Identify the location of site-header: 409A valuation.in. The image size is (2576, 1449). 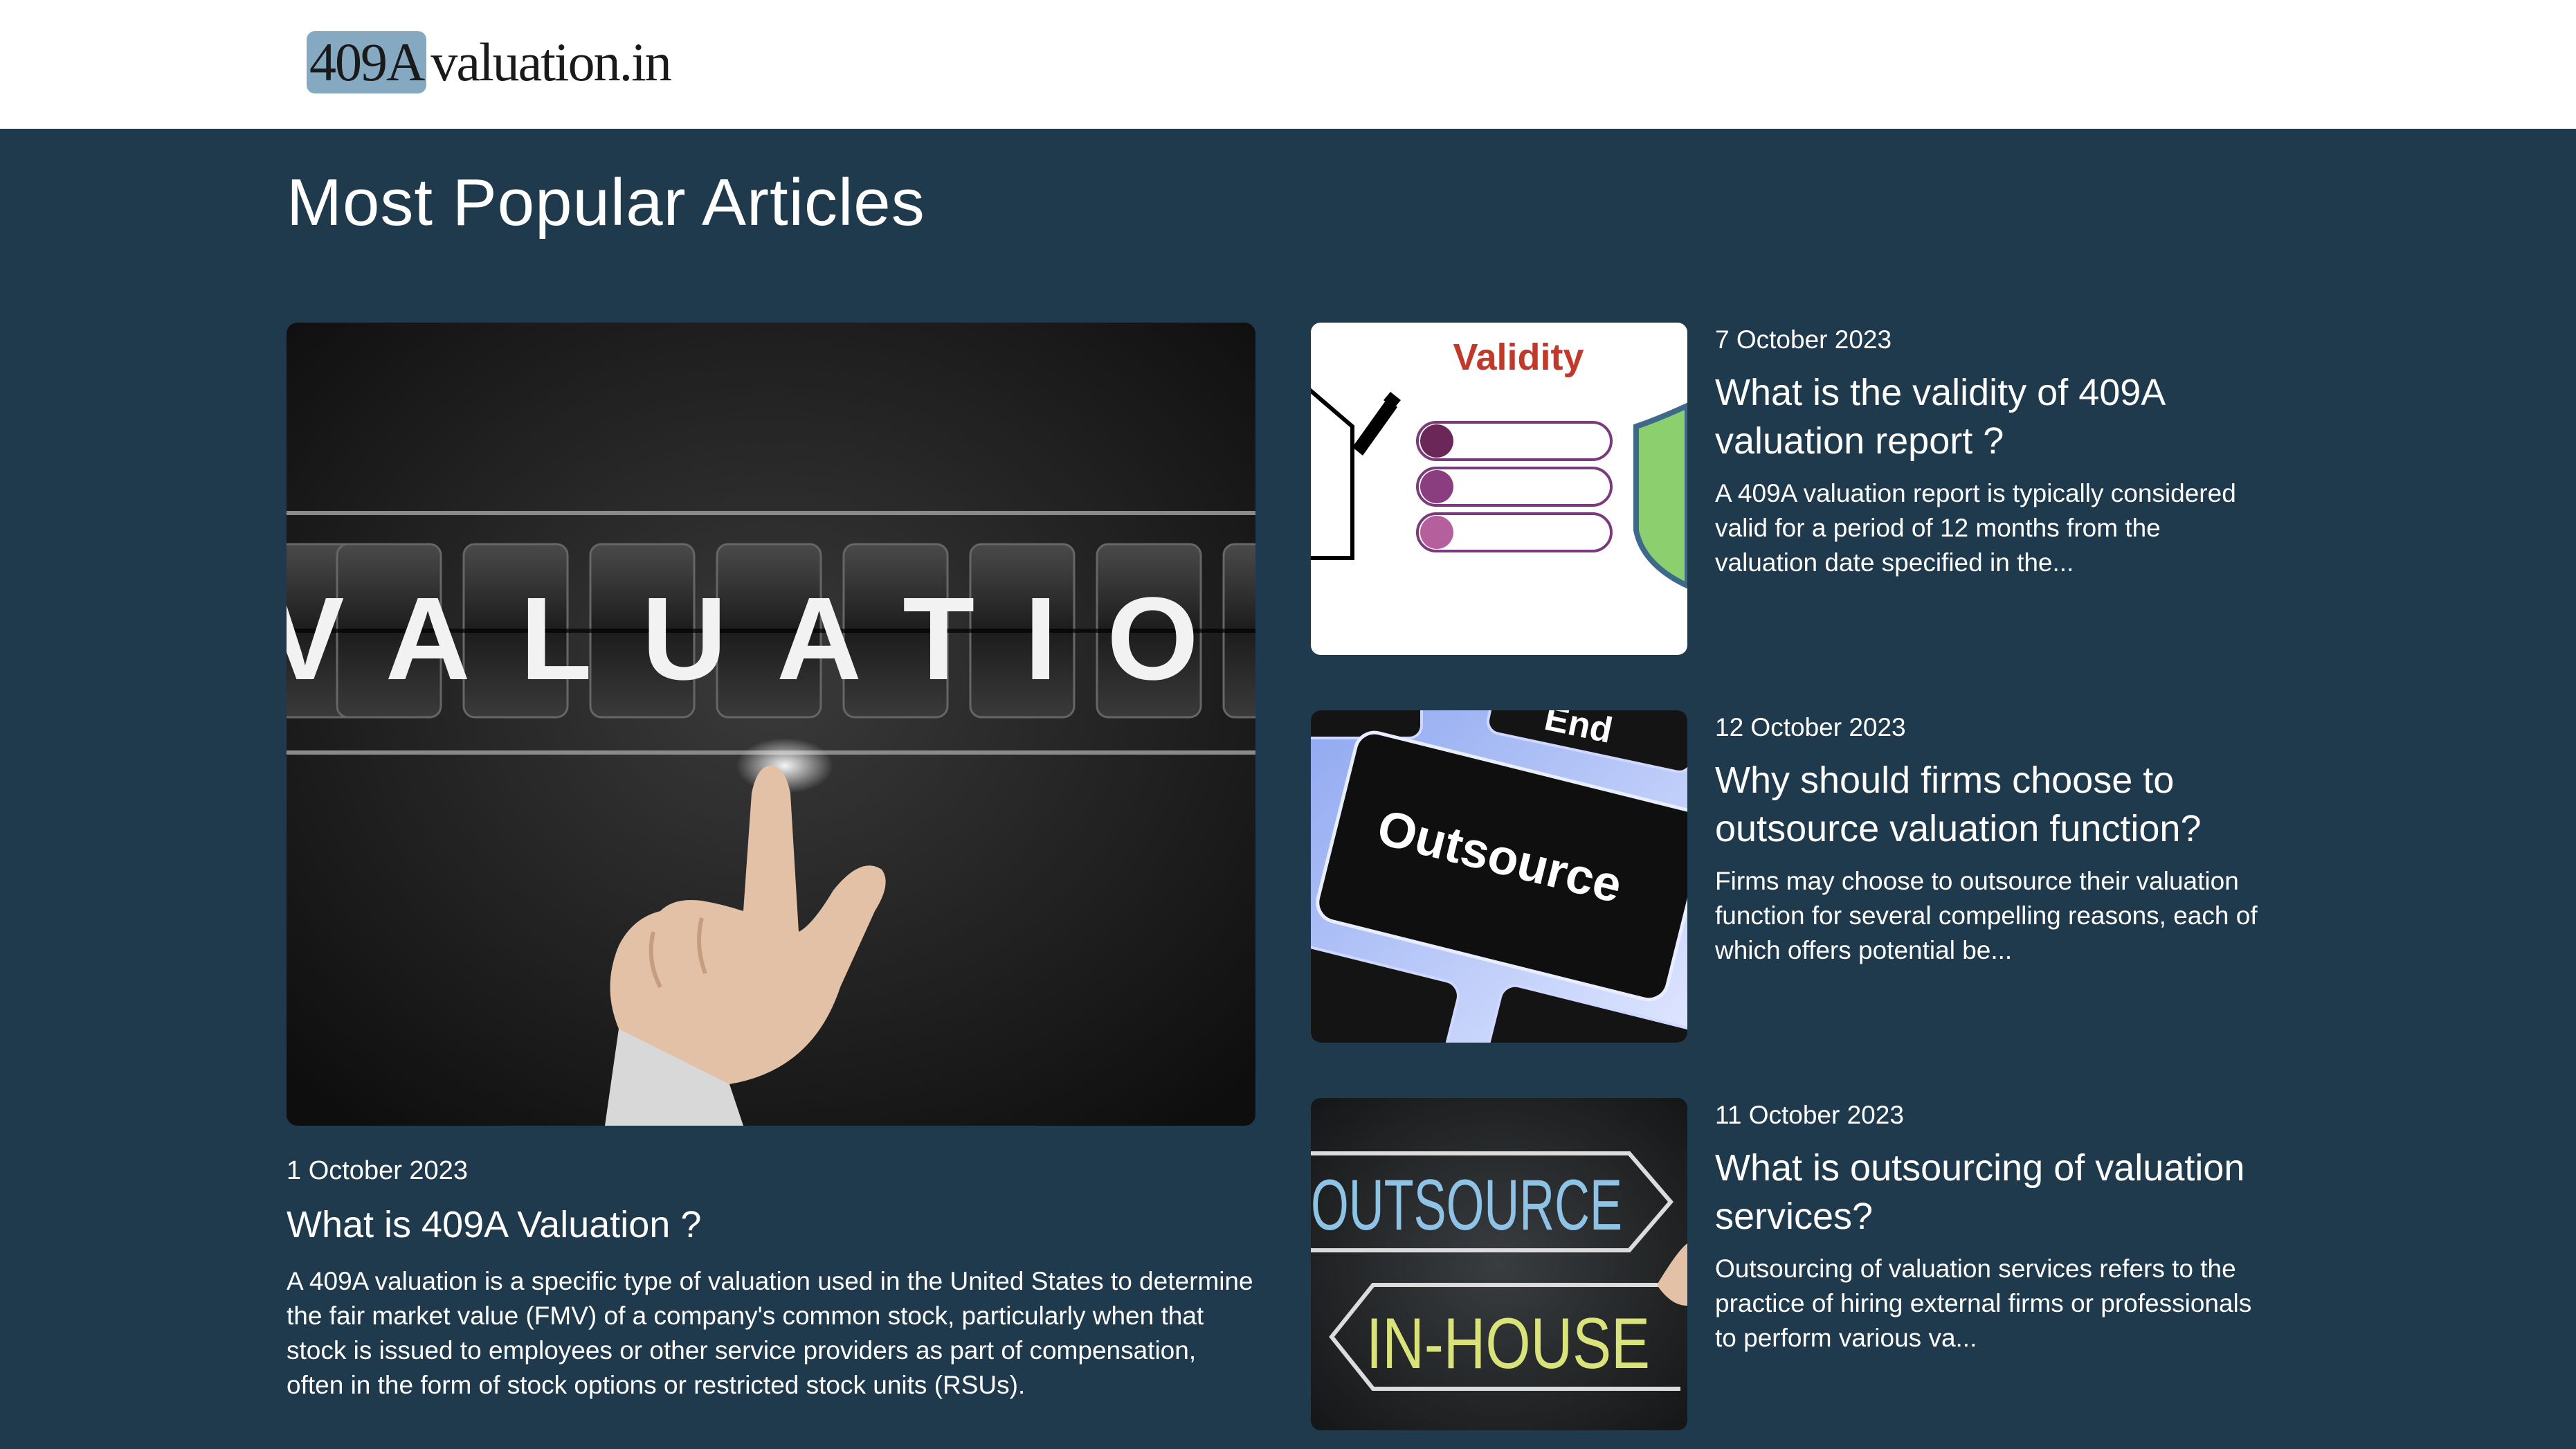
(1288, 64).